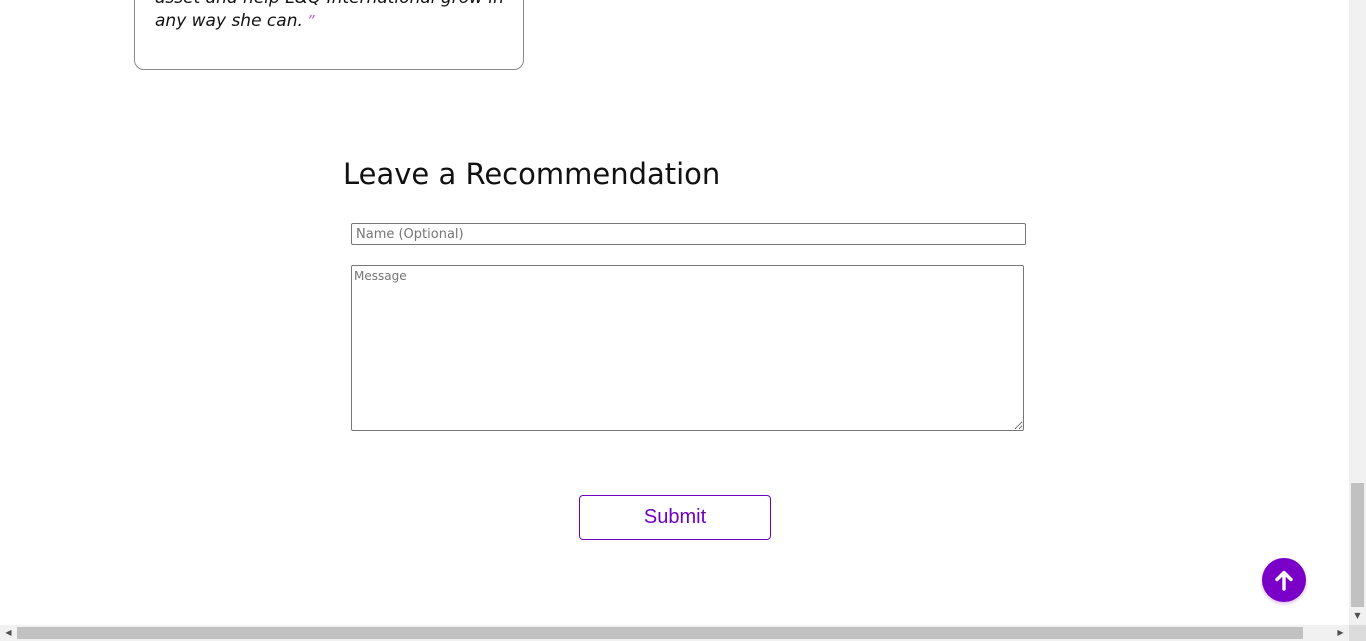 The height and width of the screenshot is (641, 1366). What do you see at coordinates (675, 517) in the screenshot?
I see `submit-button: Submit` at bounding box center [675, 517].